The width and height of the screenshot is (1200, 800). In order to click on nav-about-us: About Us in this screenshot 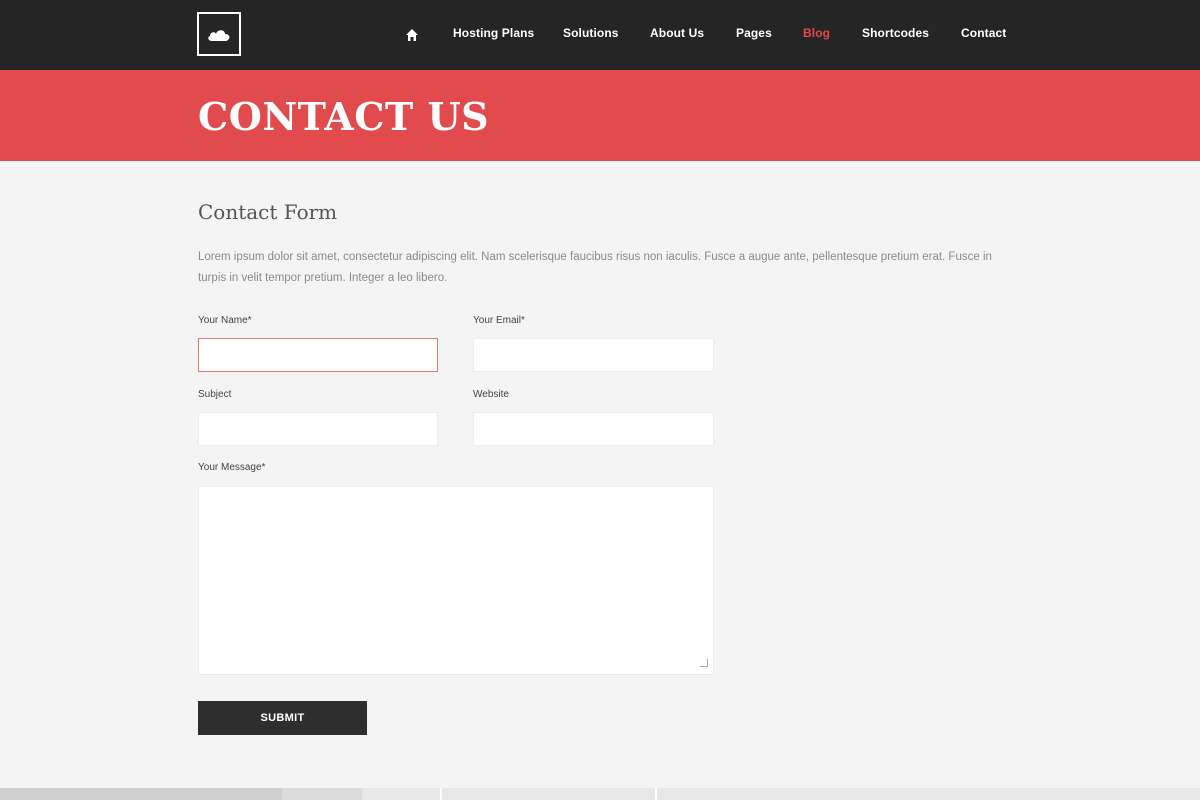, I will do `click(677, 33)`.